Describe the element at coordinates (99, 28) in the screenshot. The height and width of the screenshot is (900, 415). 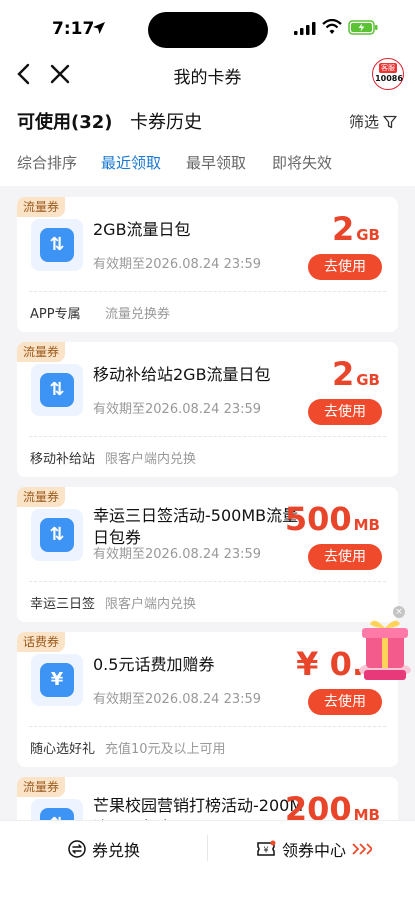
I see `location-arrow-icon` at that location.